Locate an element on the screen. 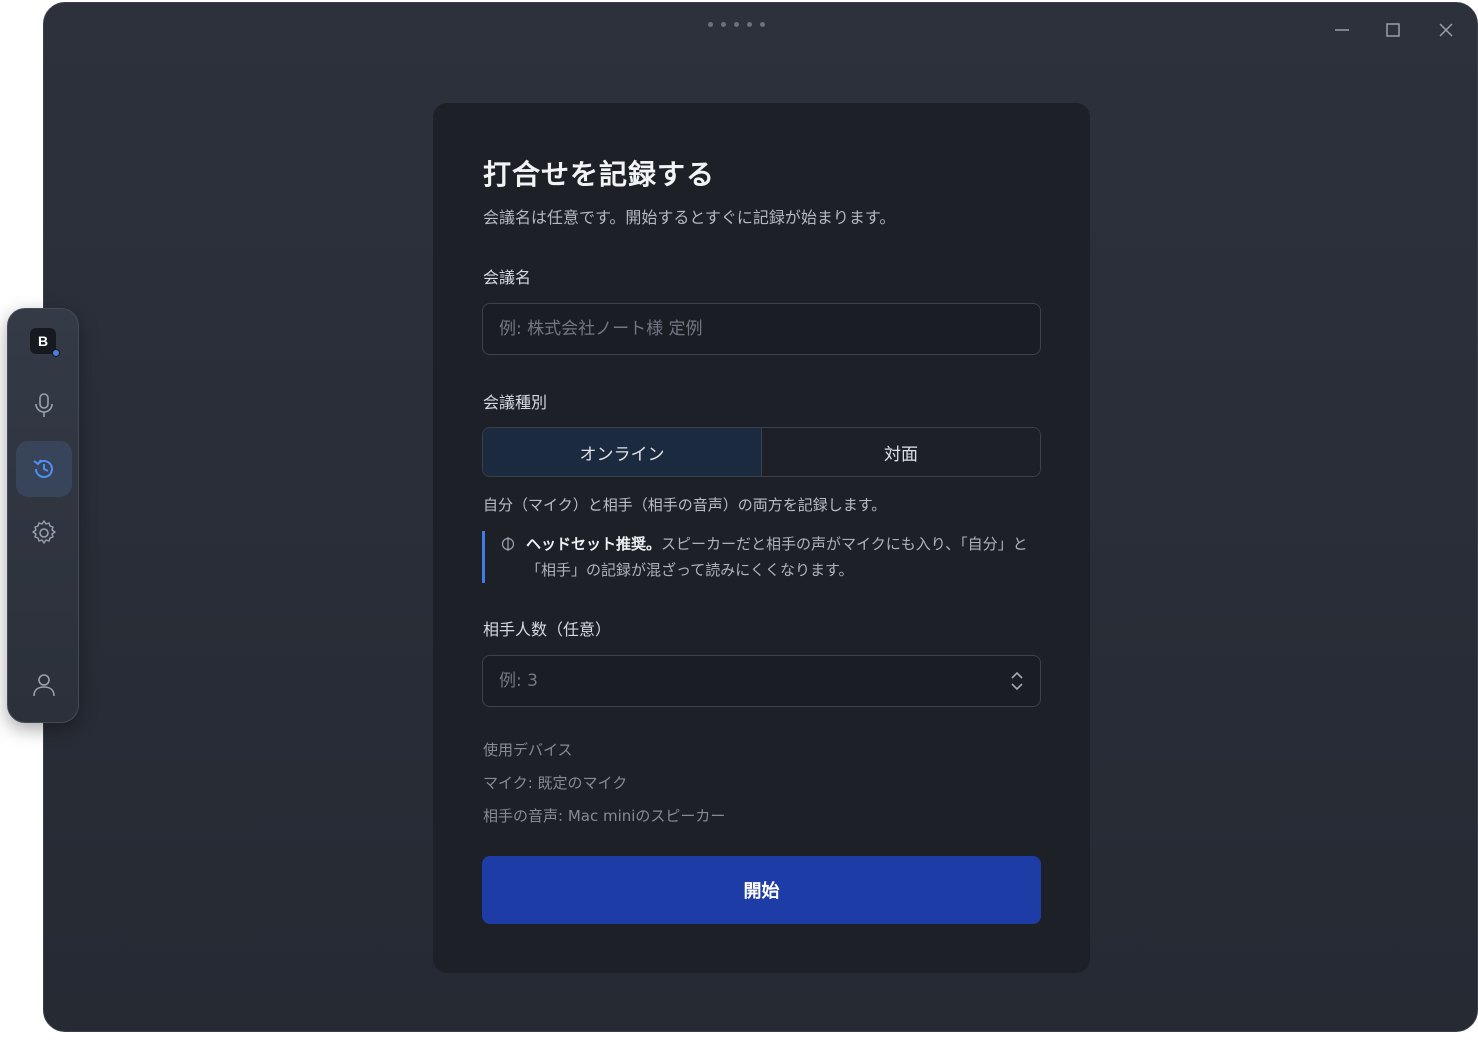  recording-hint: 自分（マイク）と相手（相手の音声）の両方を記録します。 is located at coordinates (685, 505).